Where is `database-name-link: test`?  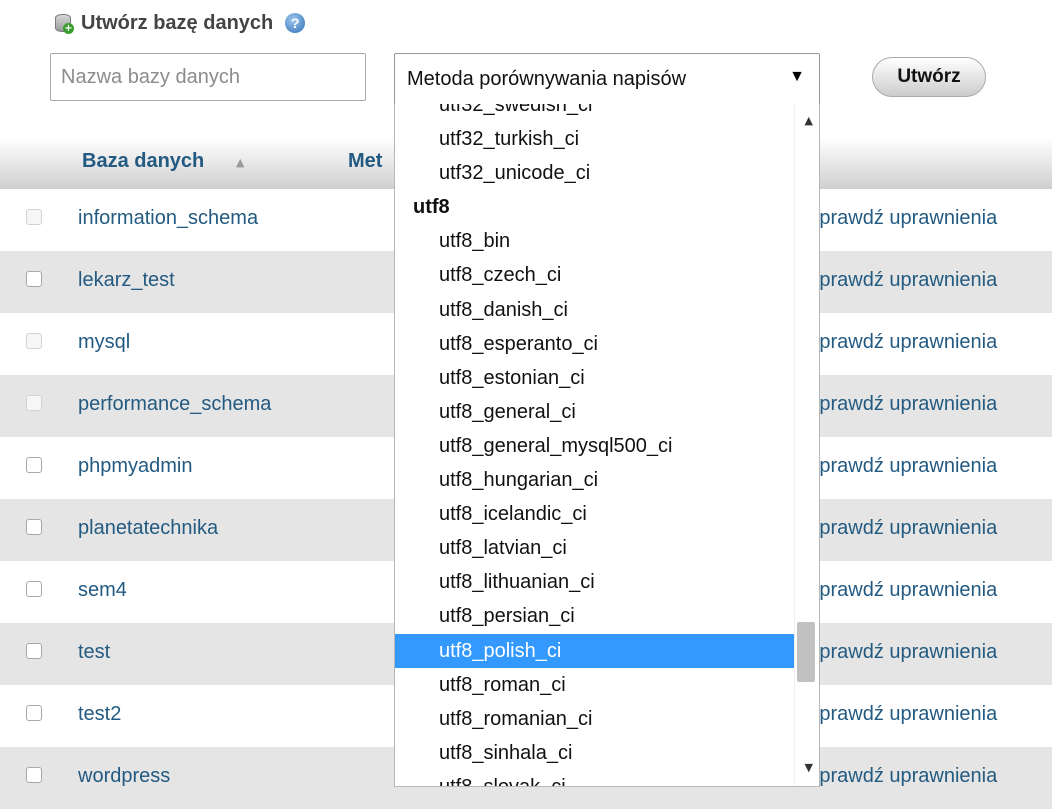 database-name-link: test is located at coordinates (94, 652).